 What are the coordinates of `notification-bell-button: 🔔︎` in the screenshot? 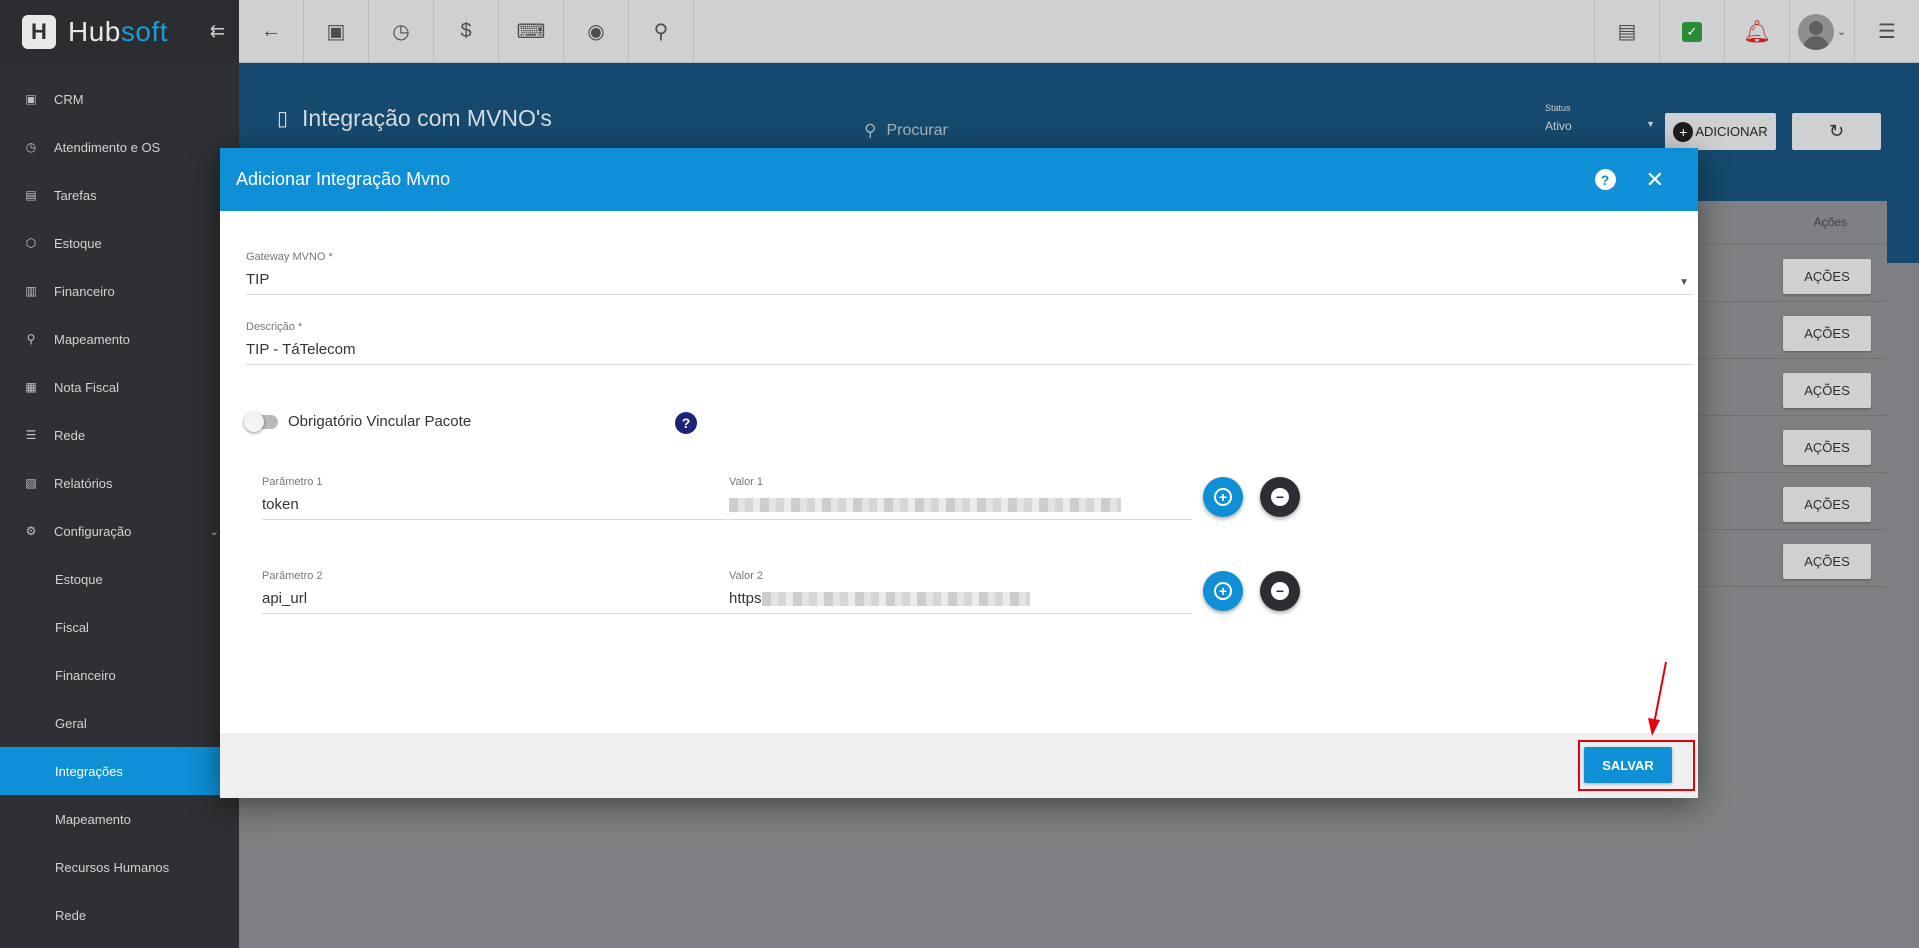 It's located at (1756, 31).